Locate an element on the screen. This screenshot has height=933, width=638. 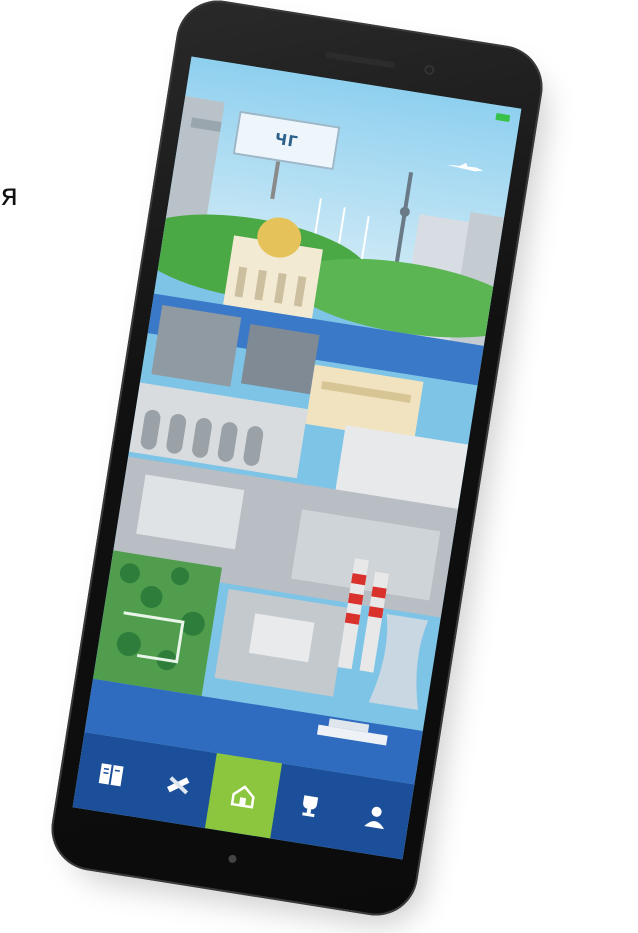
nav-item-book is located at coordinates (112, 775).